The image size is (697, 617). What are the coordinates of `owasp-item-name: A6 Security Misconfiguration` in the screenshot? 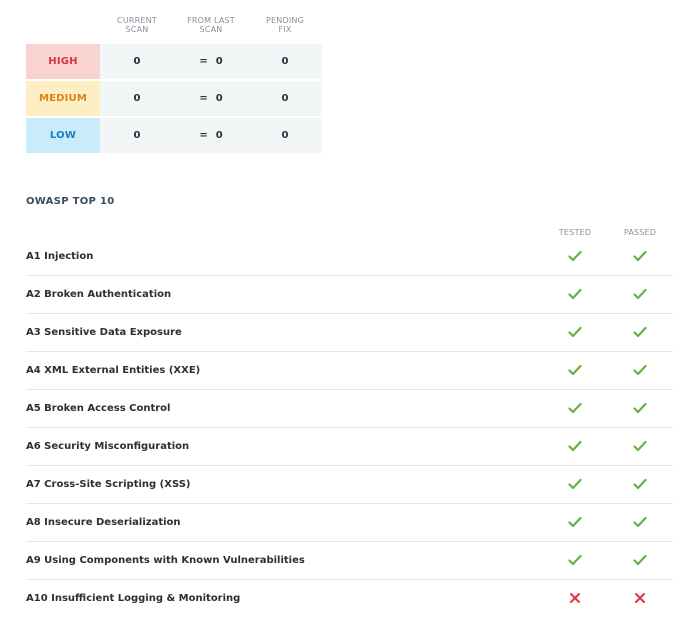 It's located at (108, 446).